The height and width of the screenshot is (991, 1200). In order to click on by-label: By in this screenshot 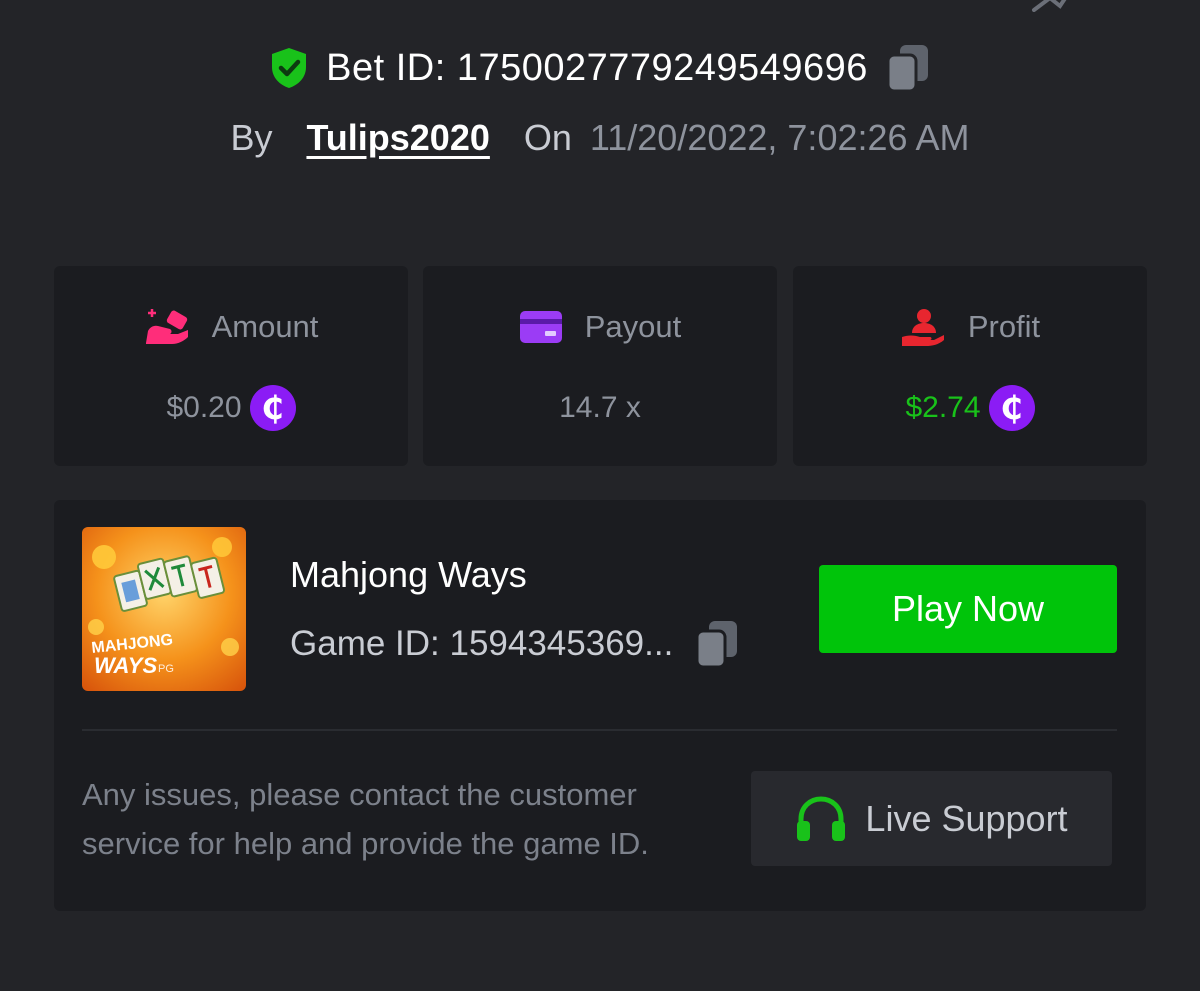, I will do `click(251, 137)`.